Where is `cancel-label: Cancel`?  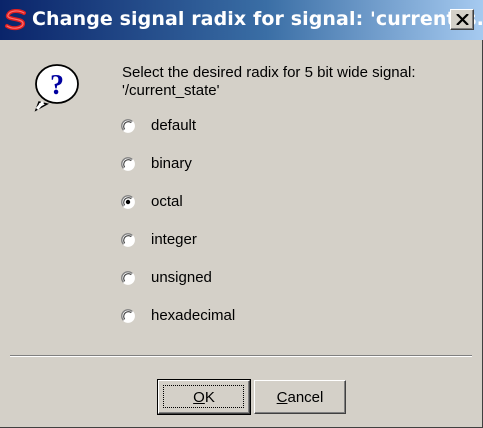 cancel-label: Cancel is located at coordinates (300, 397).